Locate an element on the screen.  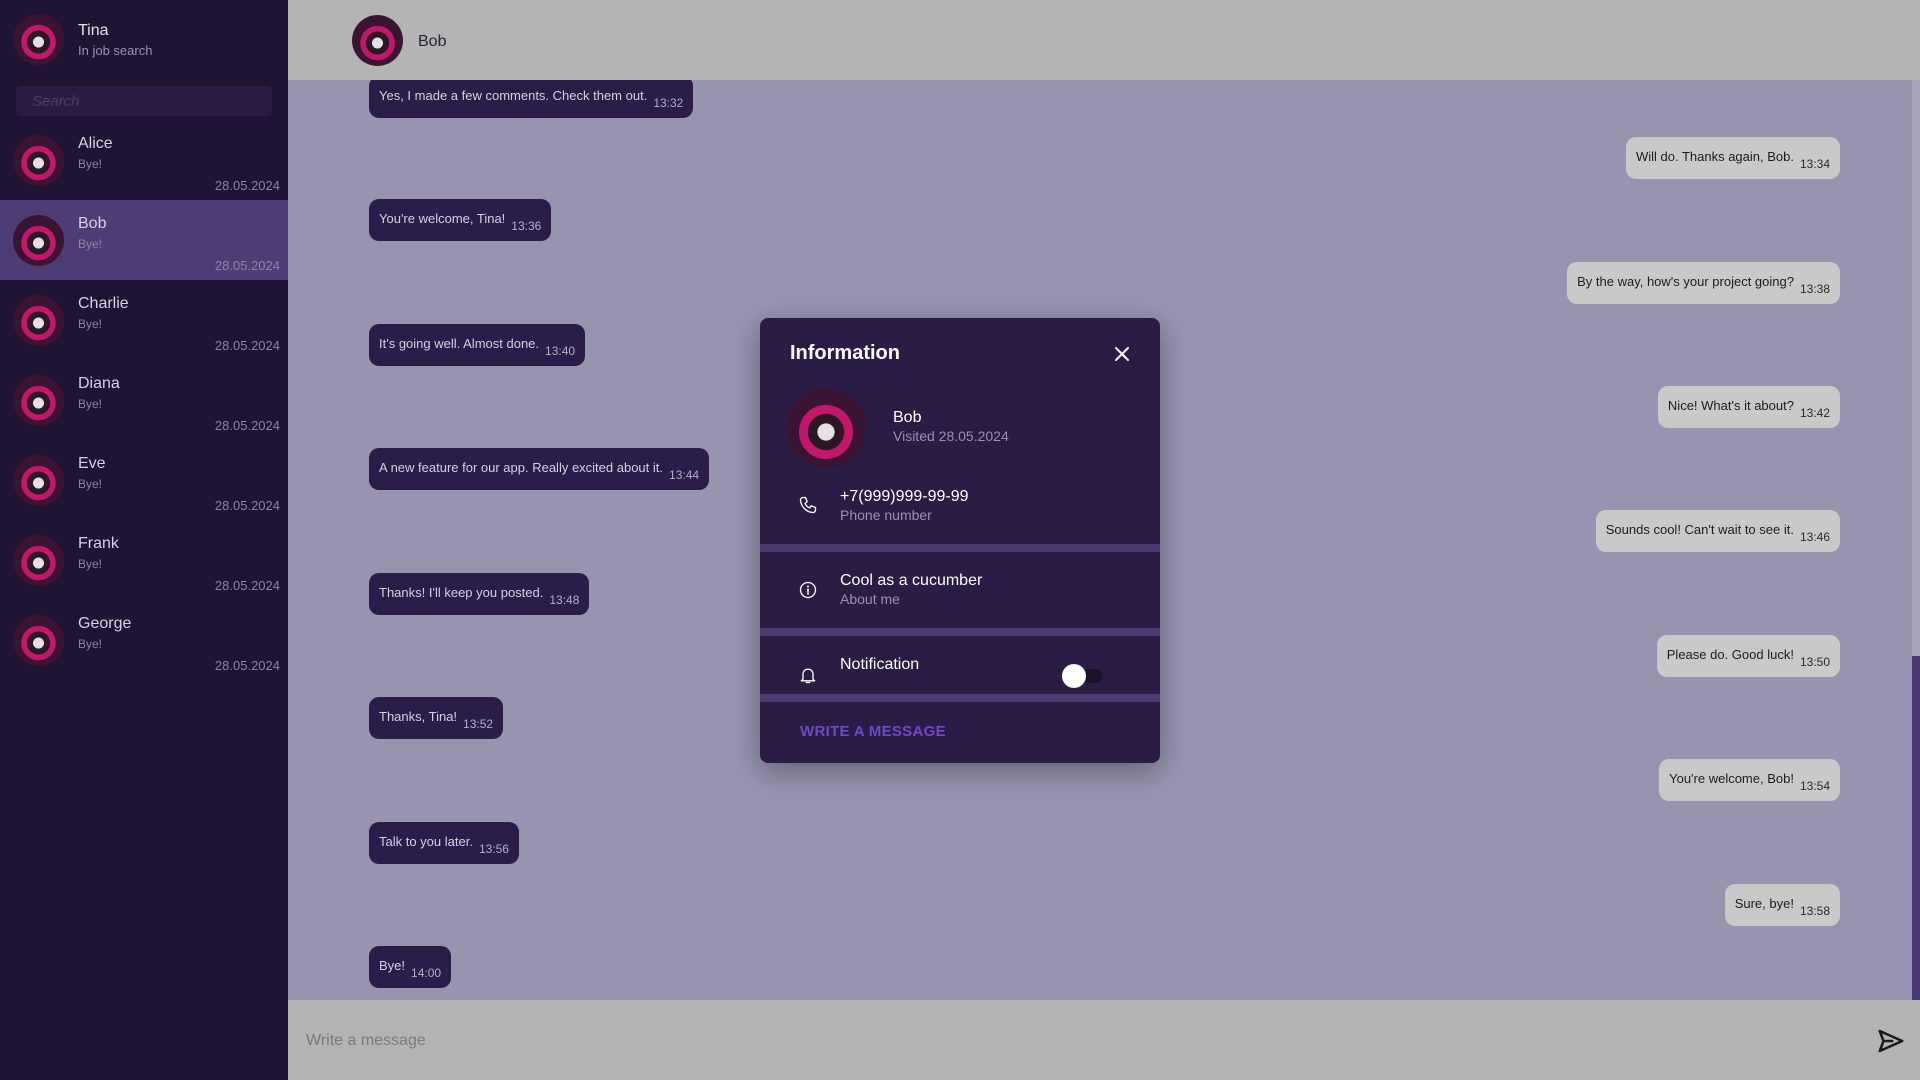
message-time: 13:50 is located at coordinates (1814, 662).